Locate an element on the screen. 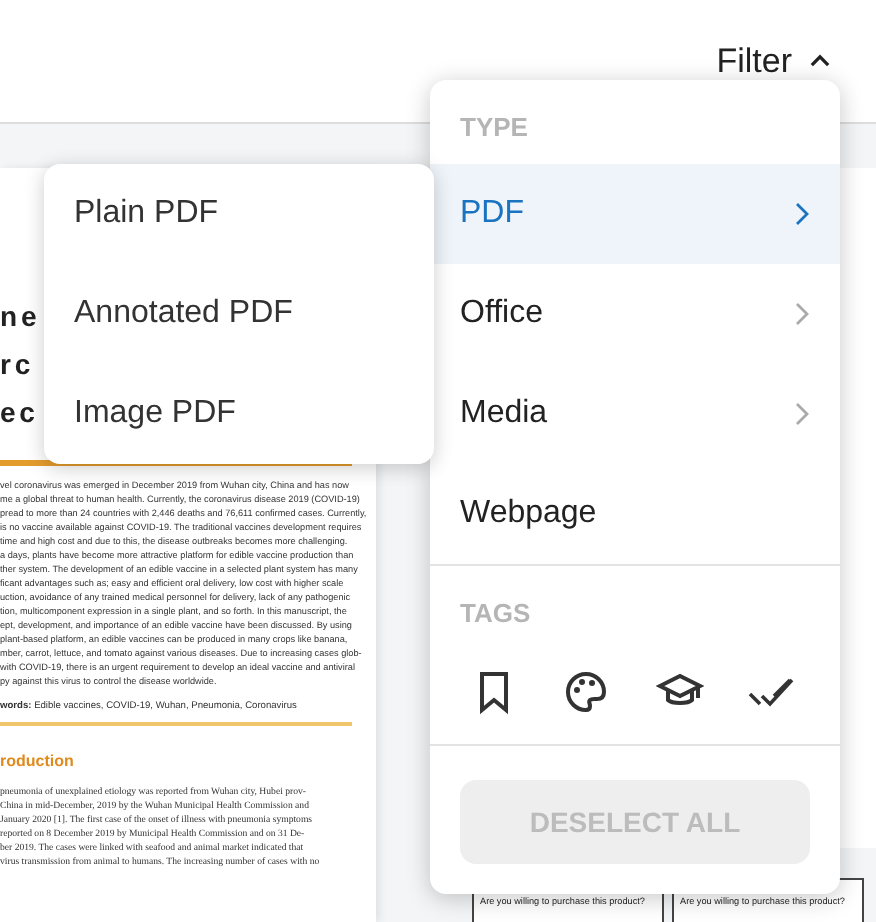  section-heading: roduction is located at coordinates (38, 762).